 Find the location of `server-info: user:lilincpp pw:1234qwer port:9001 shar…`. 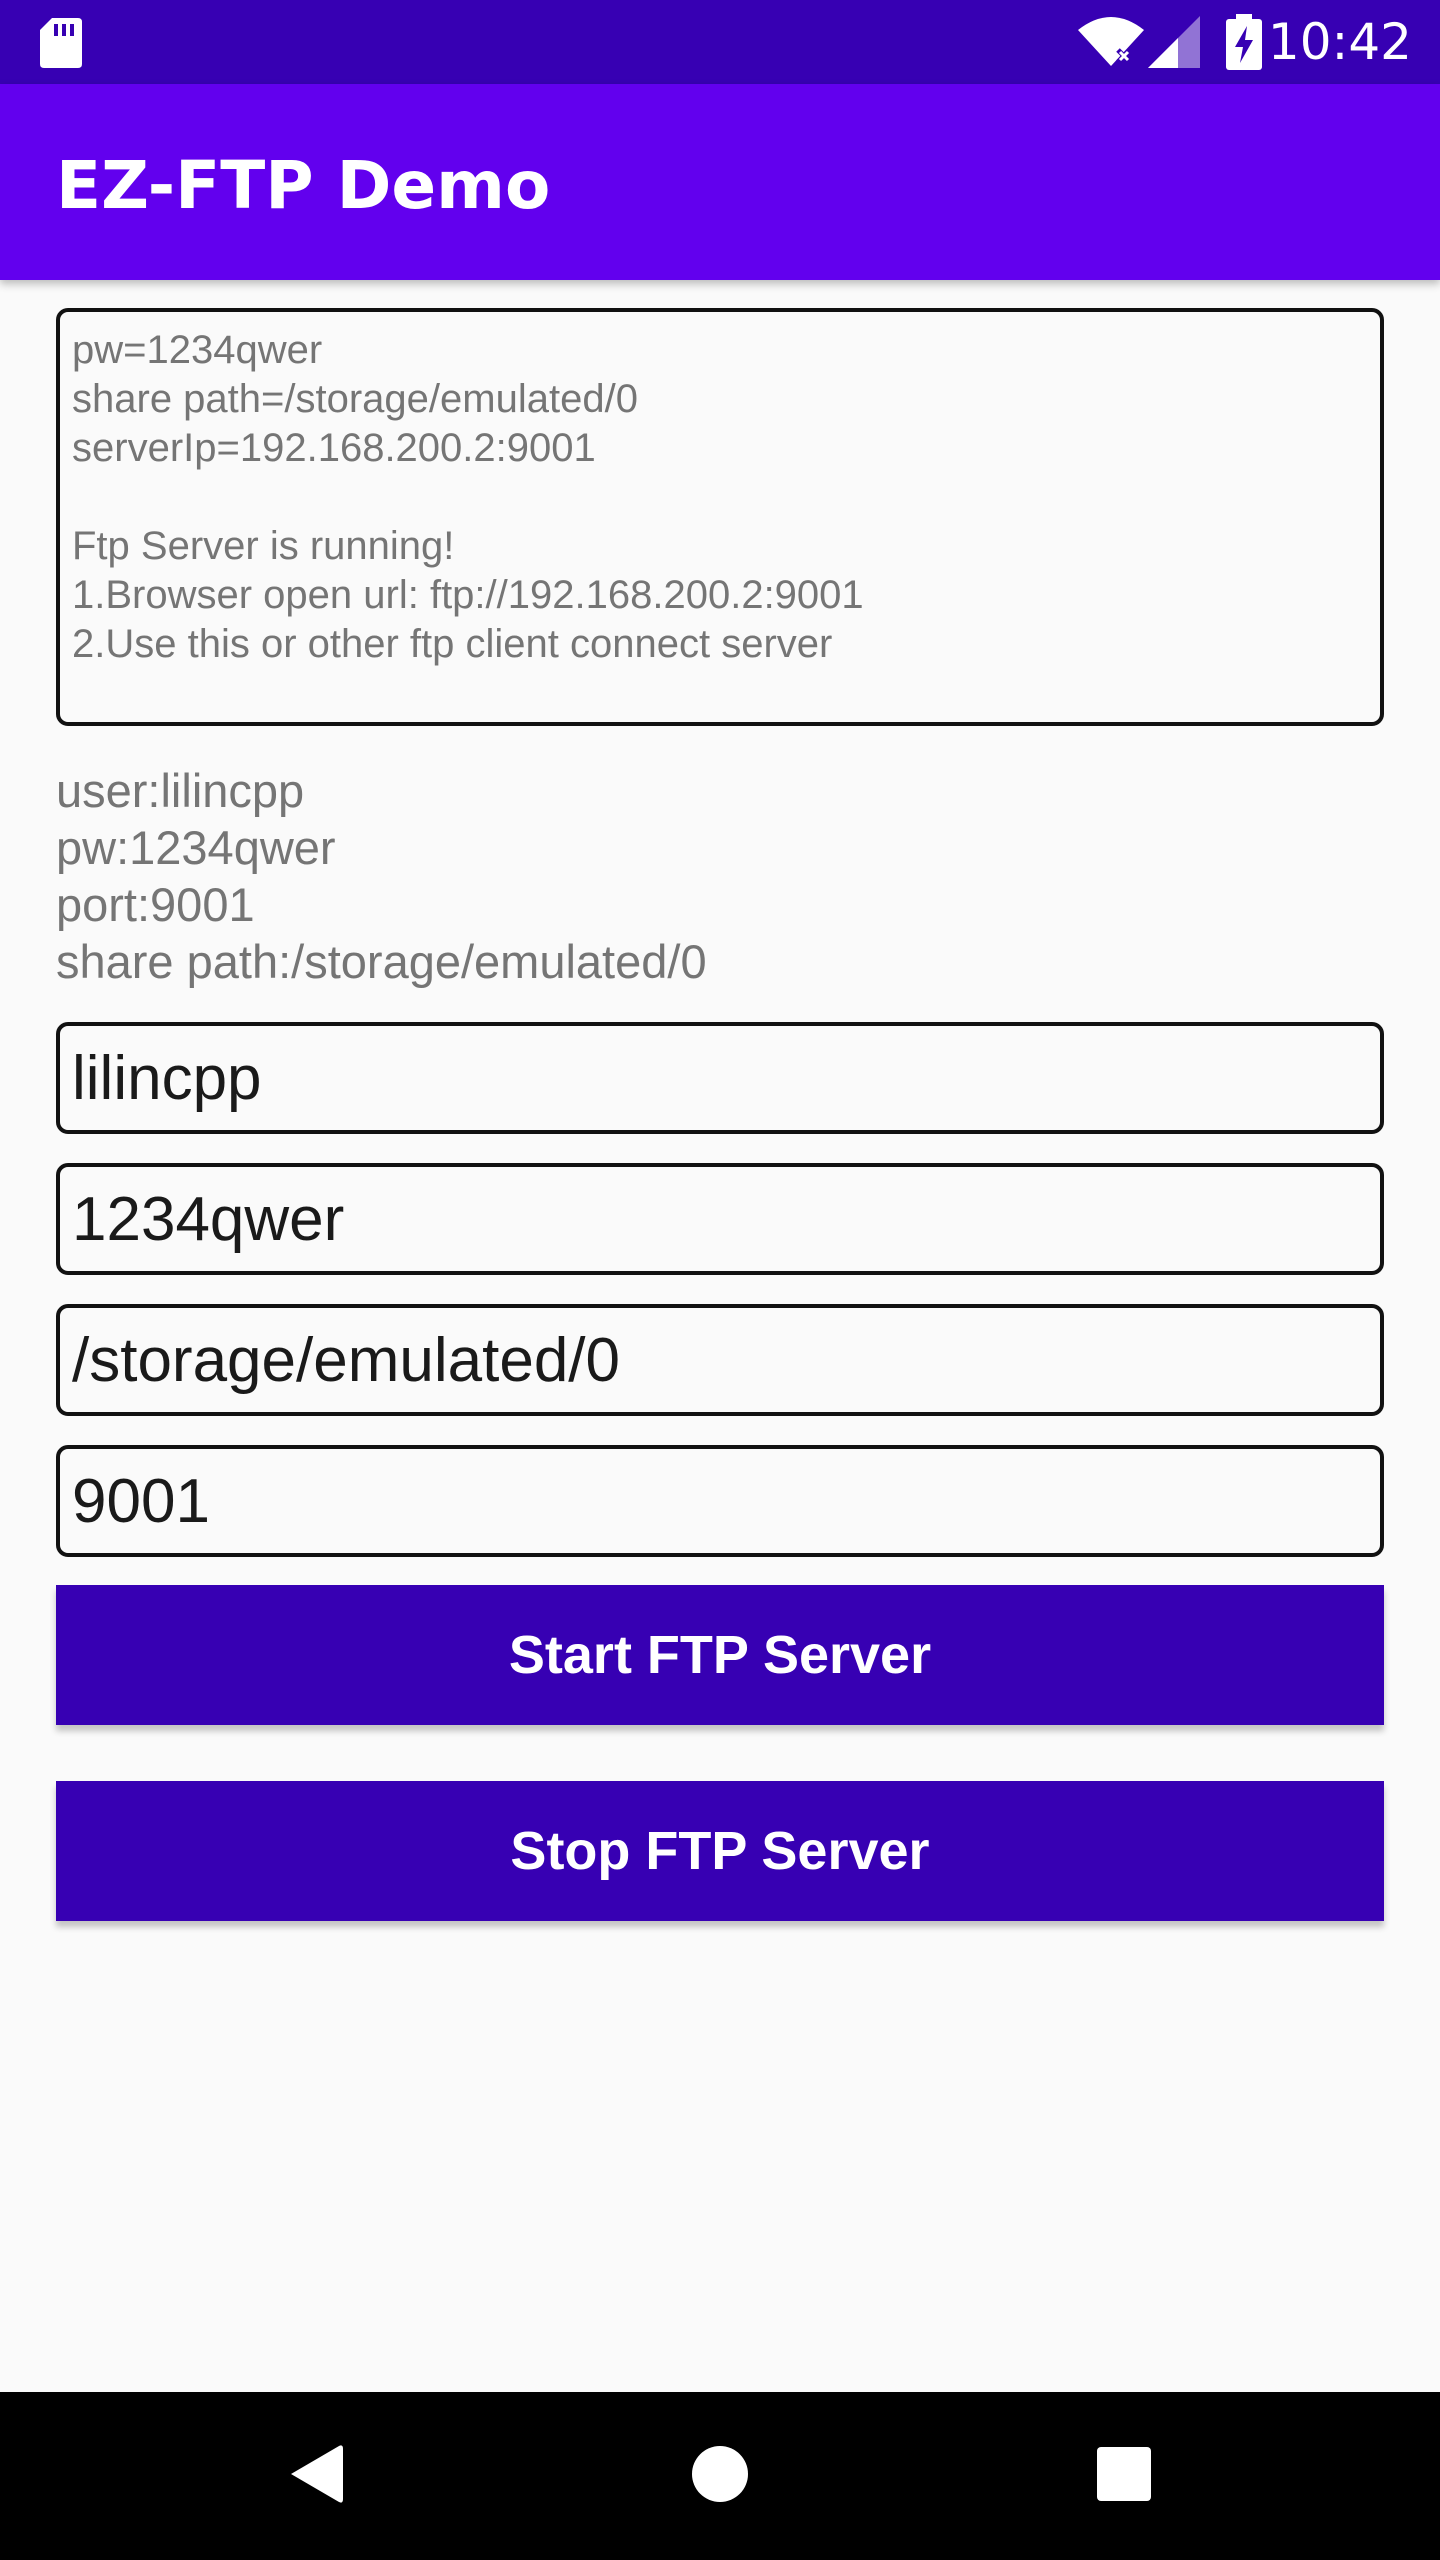

server-info: user:lilincpp pw:1234qwer port:9001 shar… is located at coordinates (381, 876).